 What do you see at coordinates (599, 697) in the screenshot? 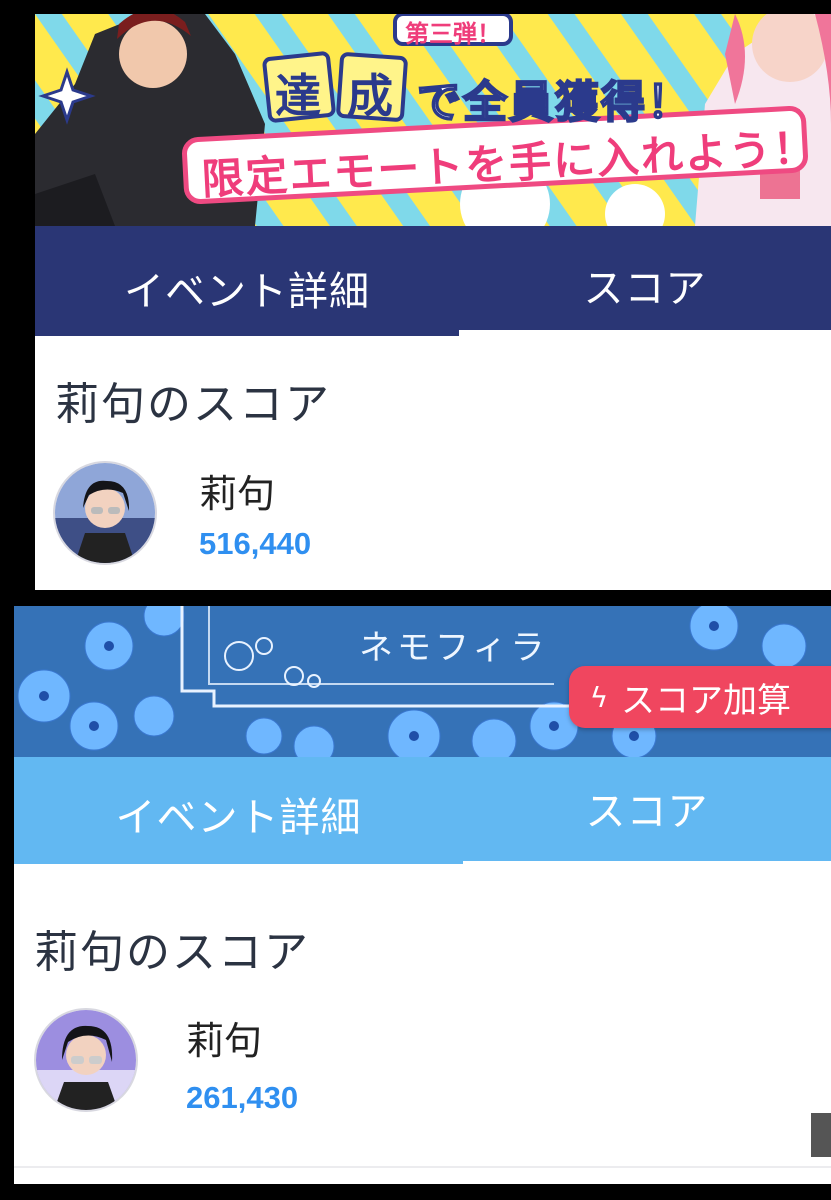
I see `lightning-icon: ϟ` at bounding box center [599, 697].